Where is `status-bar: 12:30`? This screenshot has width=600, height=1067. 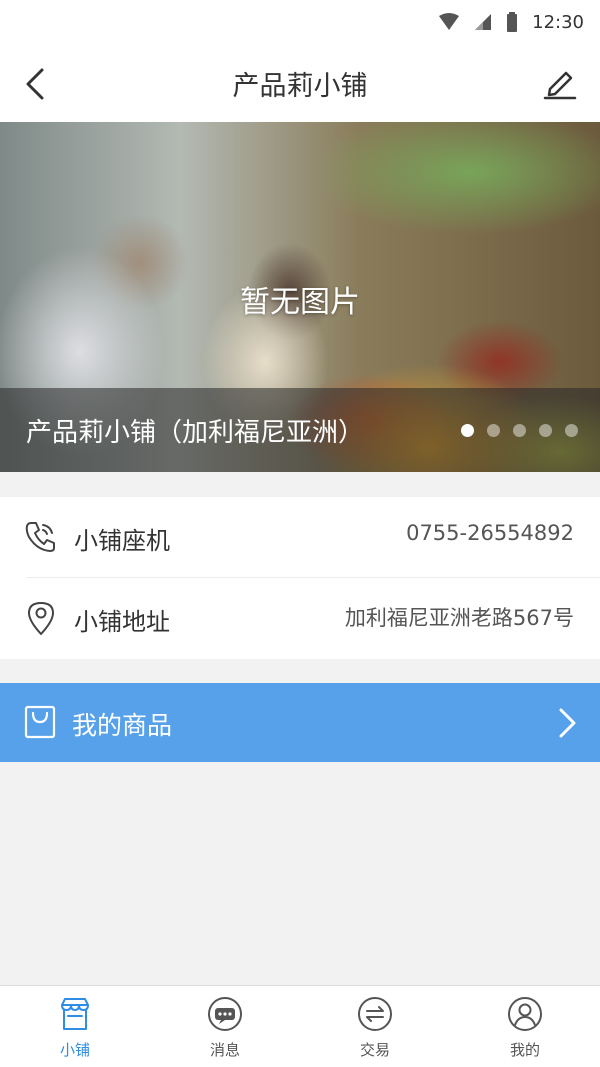 status-bar: 12:30 is located at coordinates (300, 22).